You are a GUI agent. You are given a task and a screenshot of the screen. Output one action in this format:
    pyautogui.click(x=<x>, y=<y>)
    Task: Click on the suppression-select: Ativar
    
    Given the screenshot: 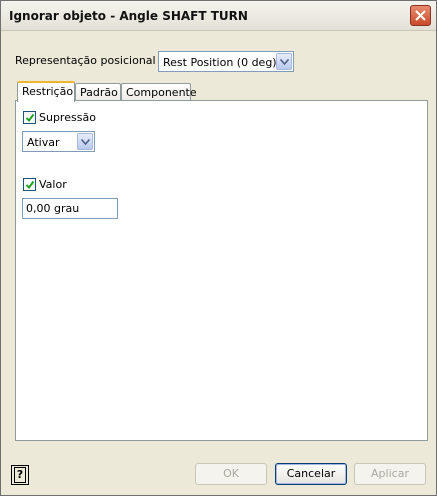 What is the action you would take?
    pyautogui.click(x=58, y=141)
    